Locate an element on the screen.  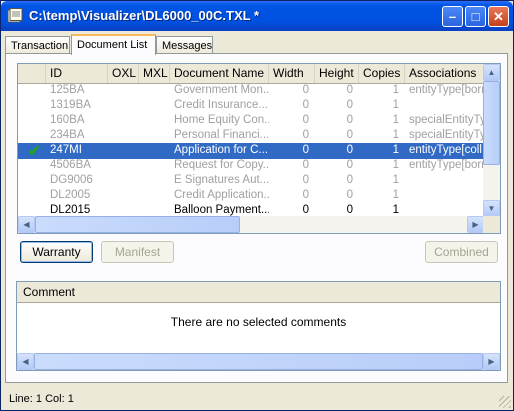
scroll-corner is located at coordinates (491, 224).